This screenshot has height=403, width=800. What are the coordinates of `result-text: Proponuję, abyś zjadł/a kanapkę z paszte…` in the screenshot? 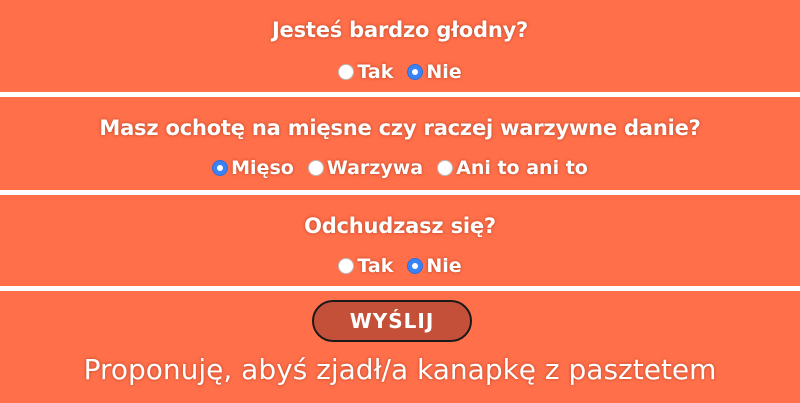 It's located at (400, 369).